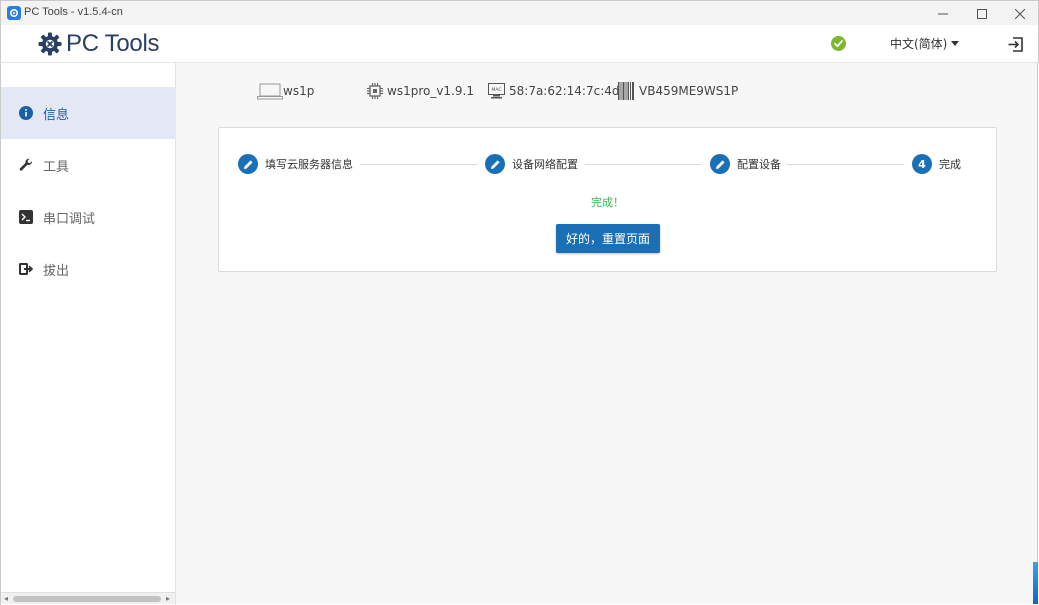  Describe the element at coordinates (299, 91) in the screenshot. I see `device-name: ws1p` at that location.